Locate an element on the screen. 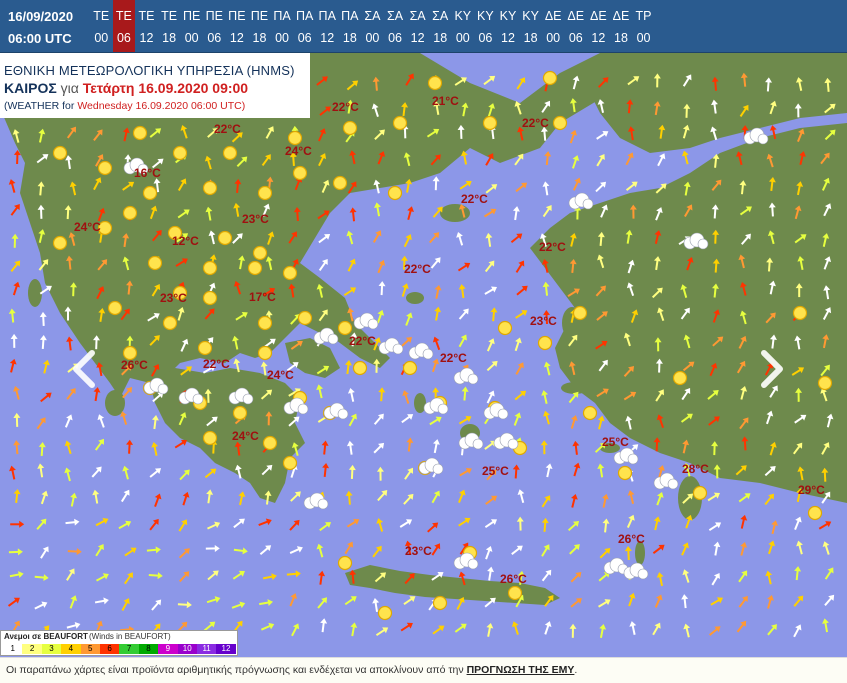  current-date-time: 16/09/2020 06:00 UTC is located at coordinates (44, 26).